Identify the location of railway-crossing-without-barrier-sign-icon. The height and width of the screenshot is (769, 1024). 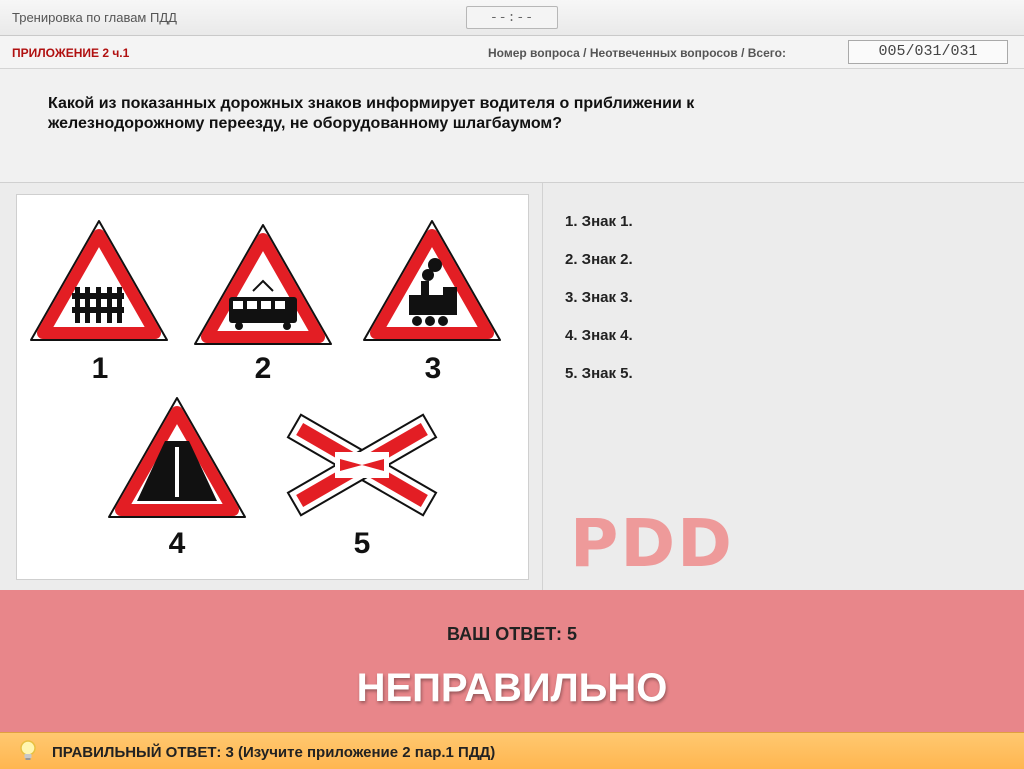
(432, 280).